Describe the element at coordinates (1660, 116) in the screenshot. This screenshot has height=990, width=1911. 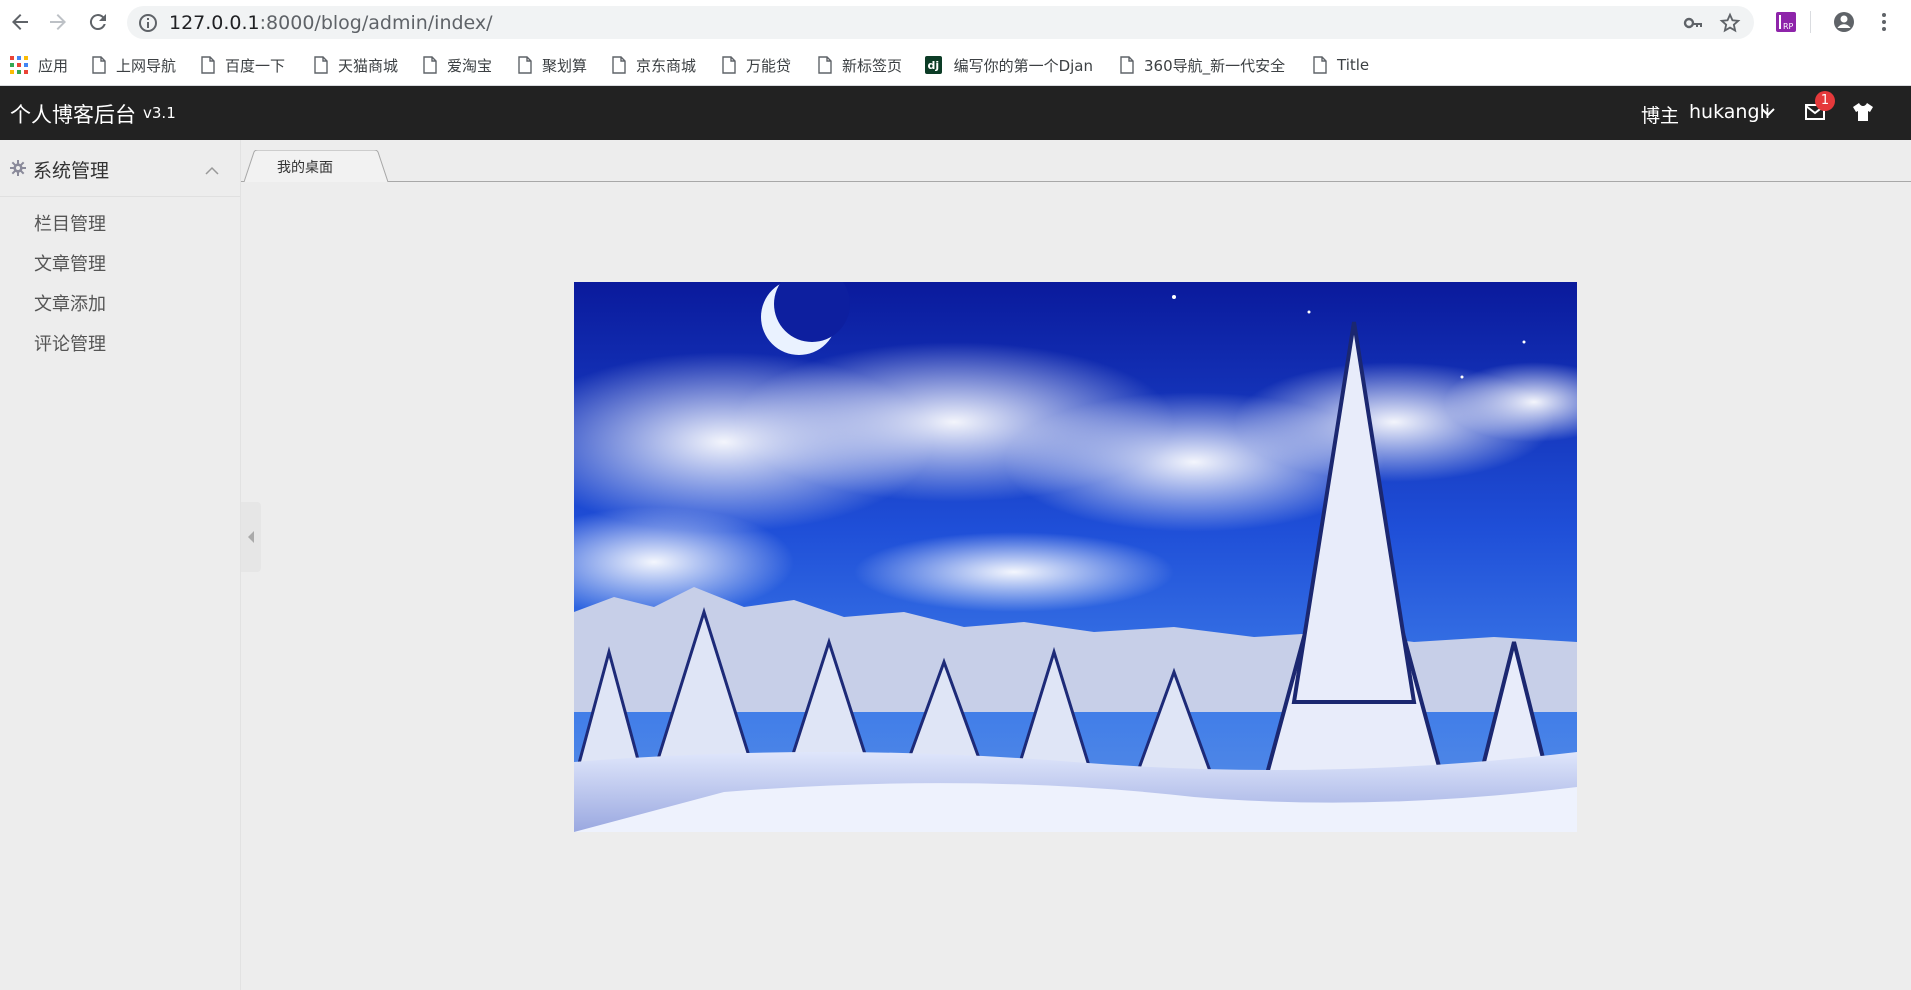
I see `user-role: 博主` at that location.